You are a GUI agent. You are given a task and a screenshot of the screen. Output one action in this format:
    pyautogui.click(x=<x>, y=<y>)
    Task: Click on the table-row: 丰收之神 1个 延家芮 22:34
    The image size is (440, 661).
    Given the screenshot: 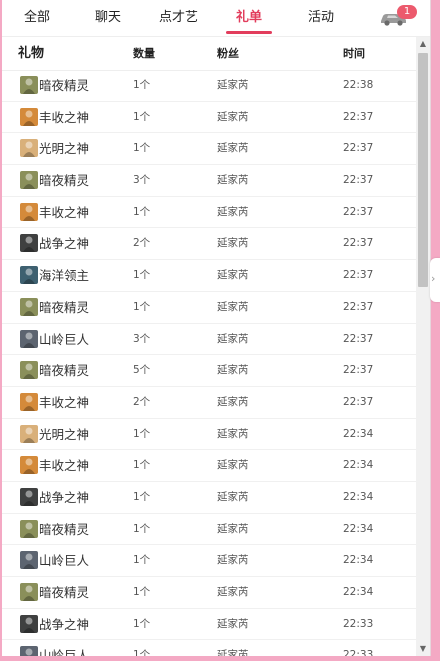 What is the action you would take?
    pyautogui.click(x=209, y=466)
    